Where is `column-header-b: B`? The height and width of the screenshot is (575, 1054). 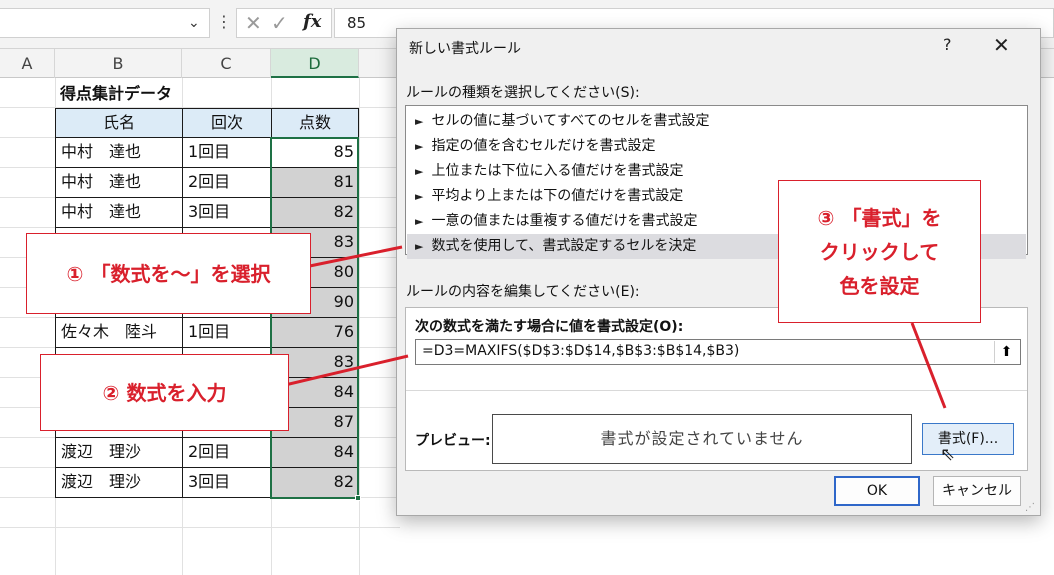 column-header-b: B is located at coordinates (118, 63).